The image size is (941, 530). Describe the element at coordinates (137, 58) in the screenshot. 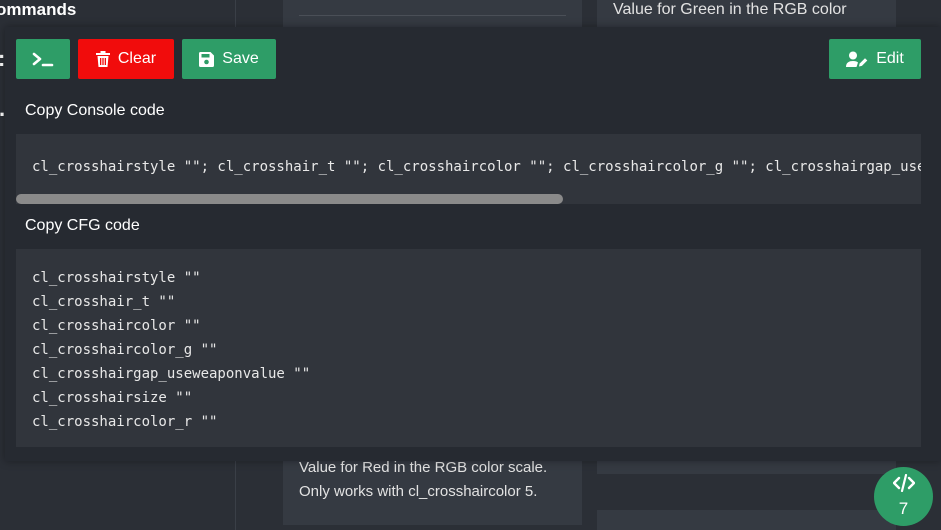

I see `clear-button-label: Clear` at that location.